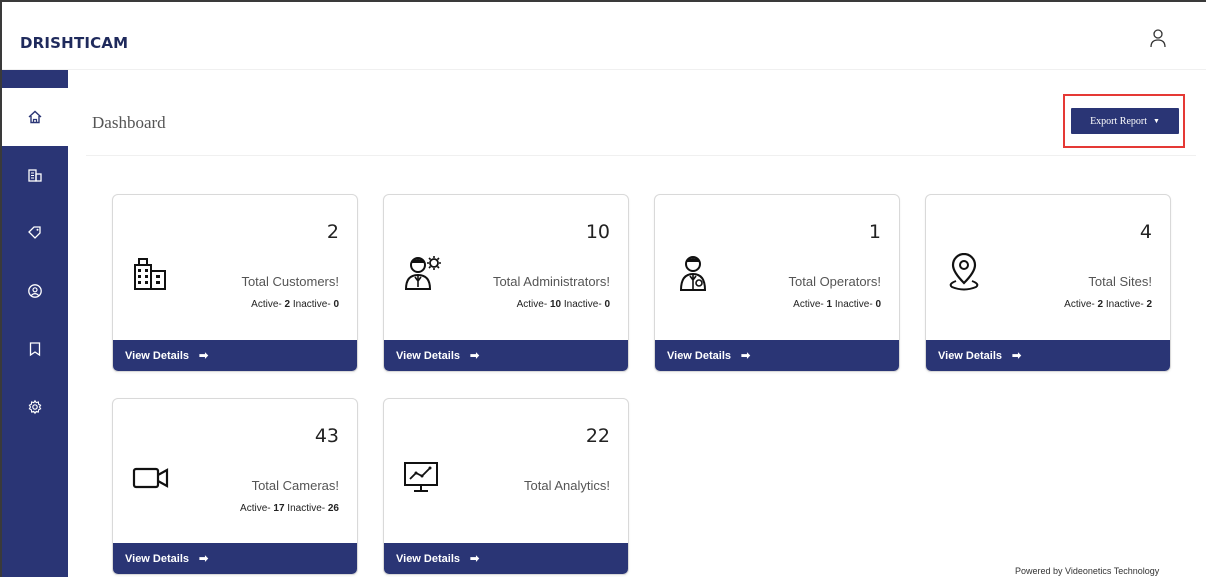 This screenshot has height=577, width=1206. Describe the element at coordinates (1100, 304) in the screenshot. I see `sites-active: 2` at that location.